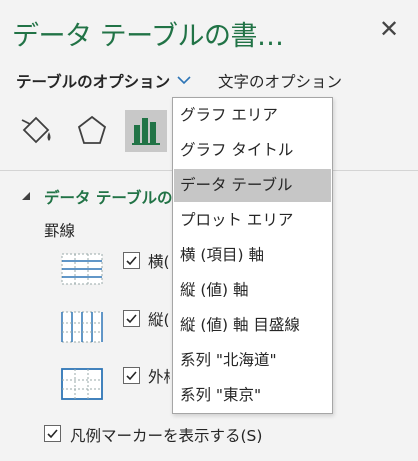 This screenshot has width=418, height=461. Describe the element at coordinates (60, 231) in the screenshot. I see `border-label: 罫線` at that location.